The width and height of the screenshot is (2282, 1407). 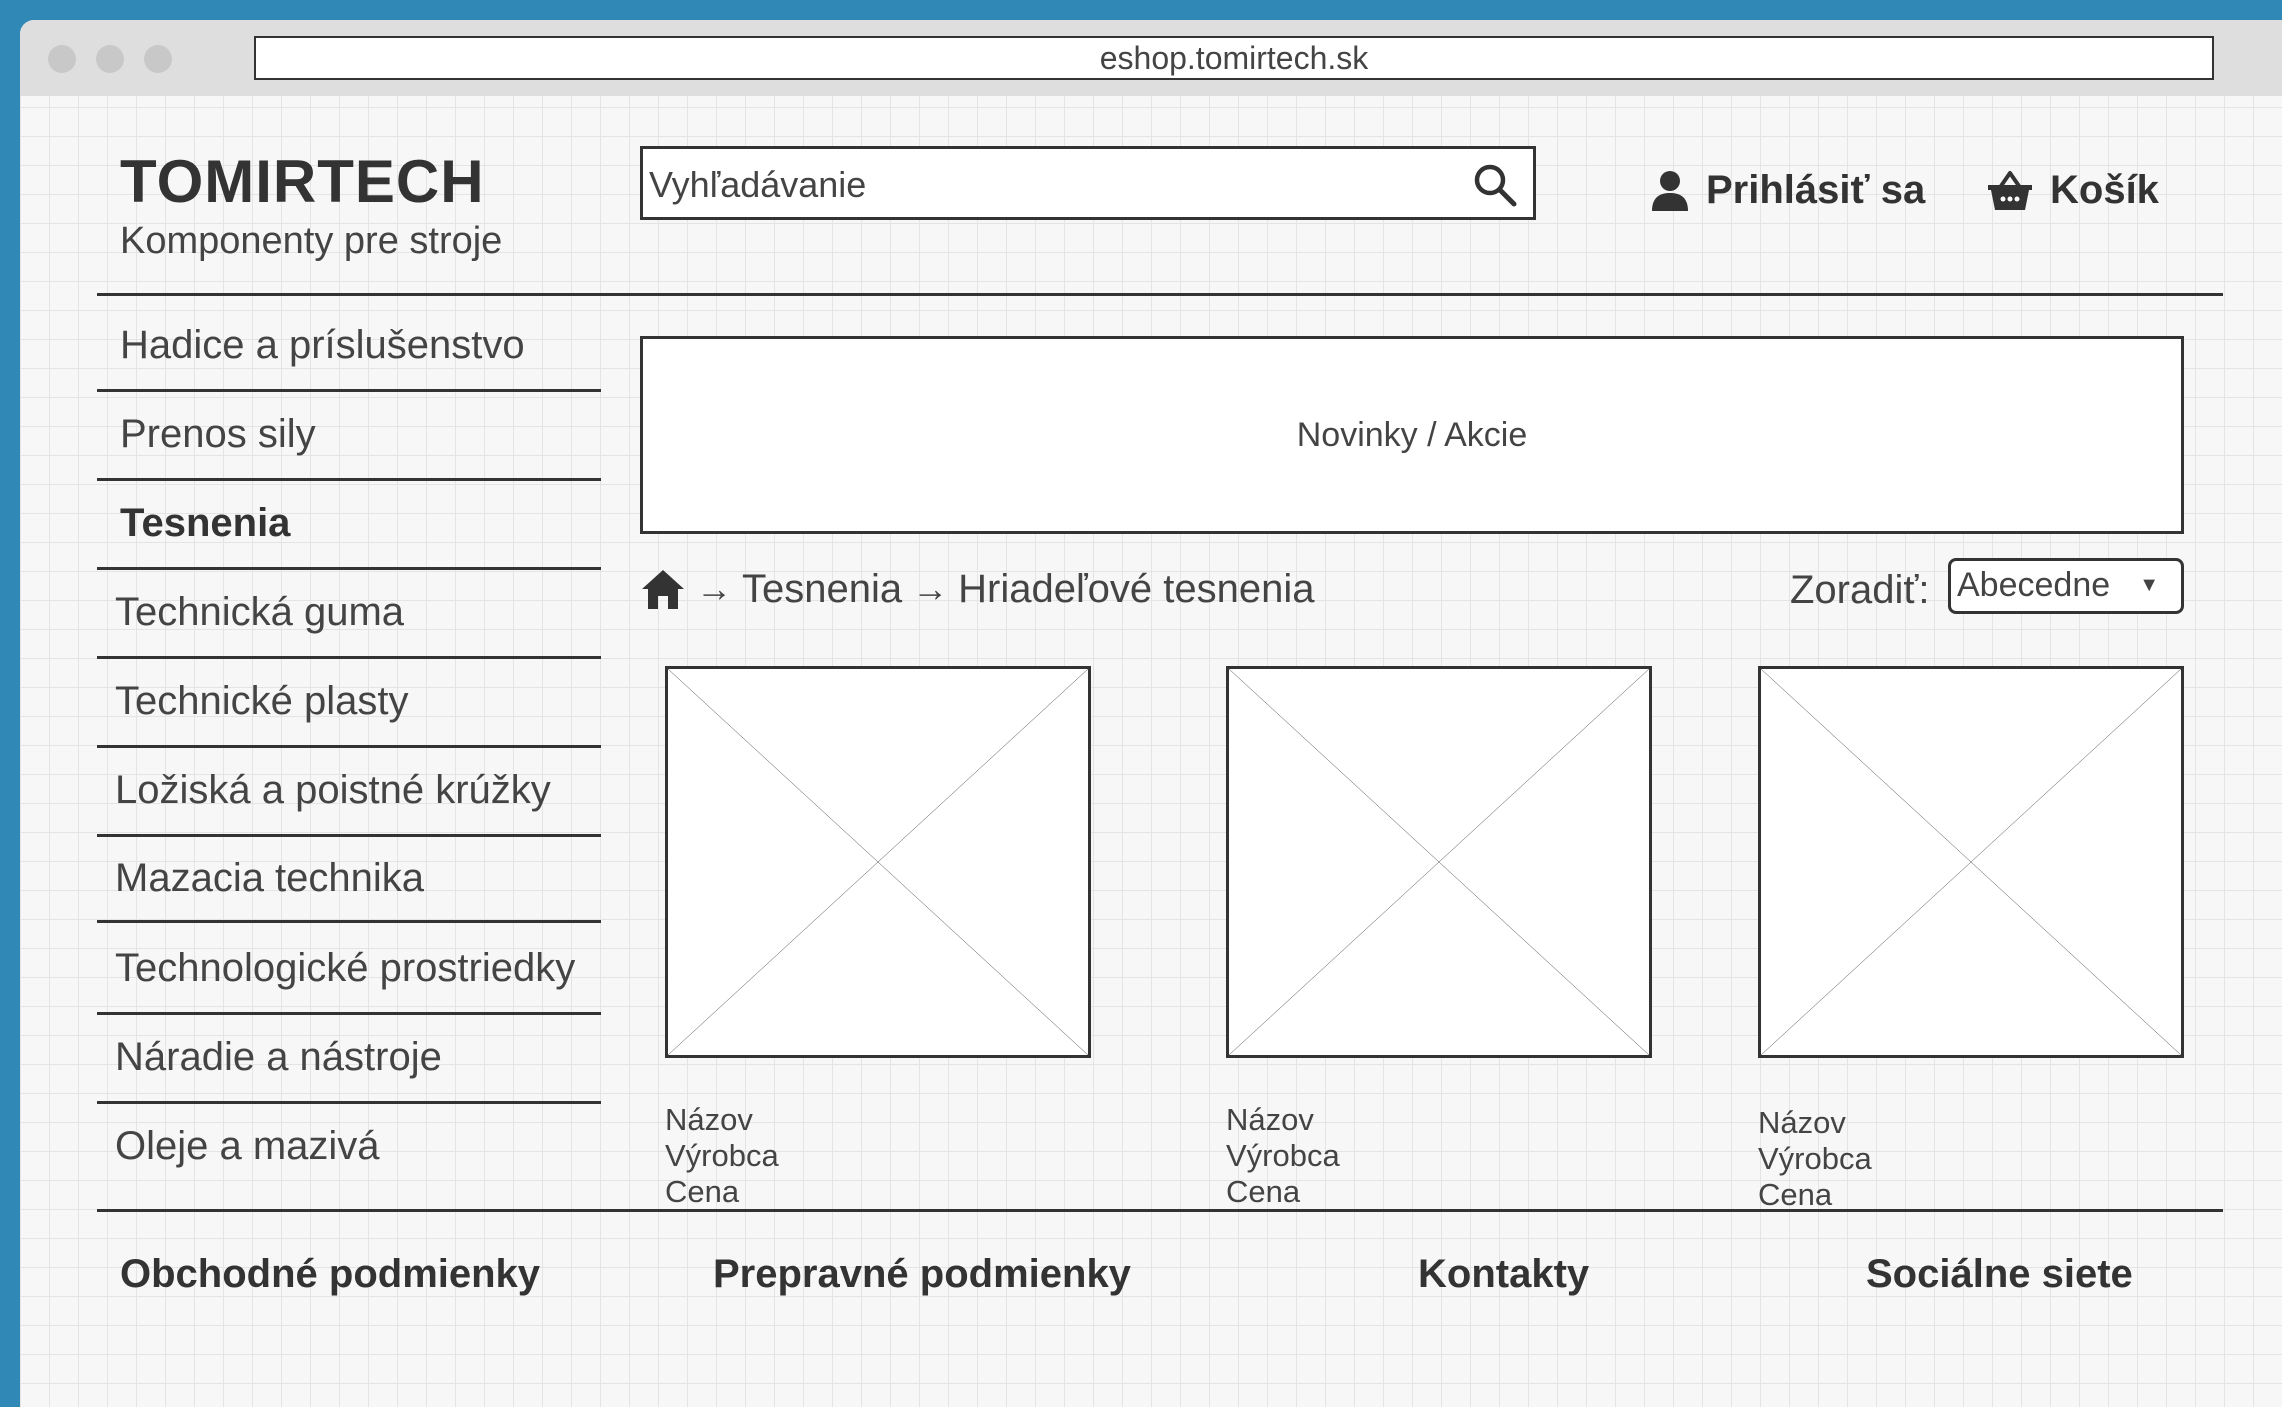 What do you see at coordinates (663, 589) in the screenshot?
I see `home-icon` at bounding box center [663, 589].